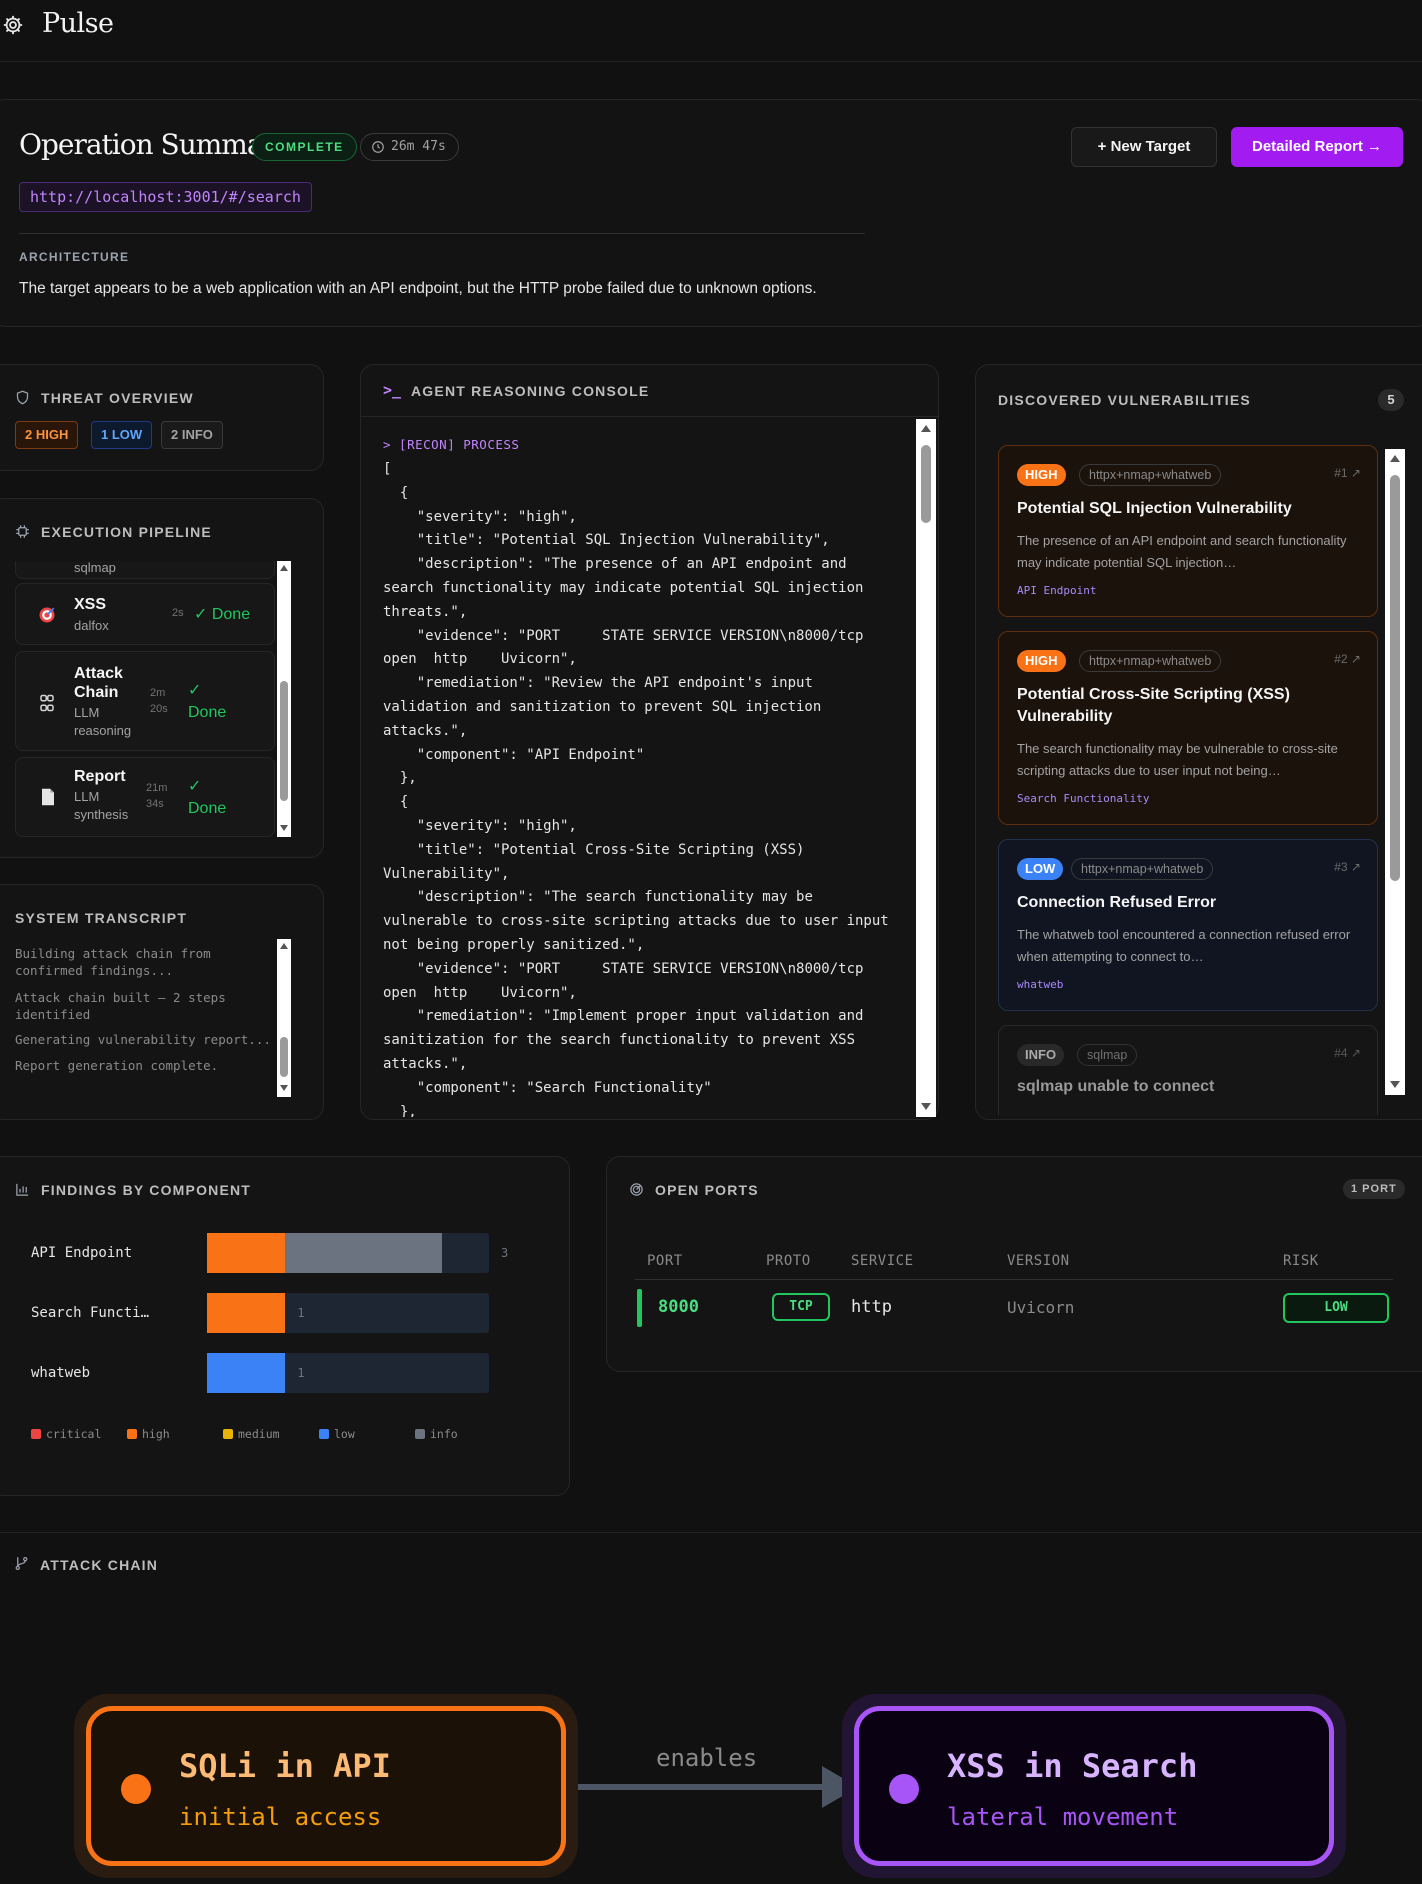  What do you see at coordinates (1317, 147) in the screenshot?
I see `detailed-report-button: Detailed Report →` at bounding box center [1317, 147].